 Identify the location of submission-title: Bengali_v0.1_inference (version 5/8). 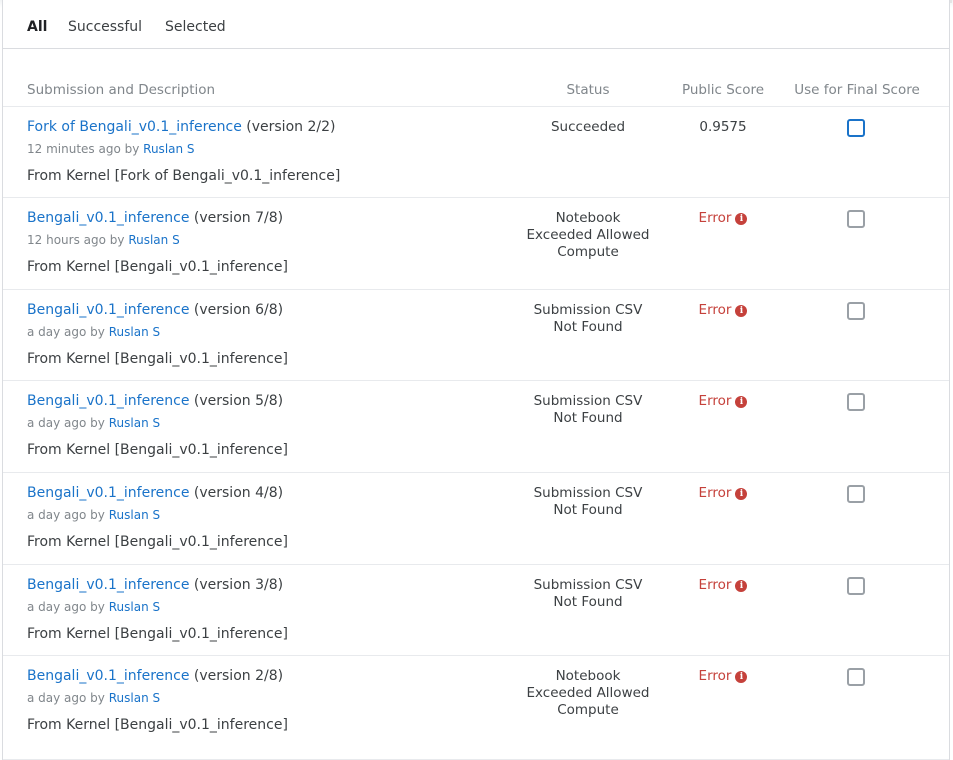
(155, 401).